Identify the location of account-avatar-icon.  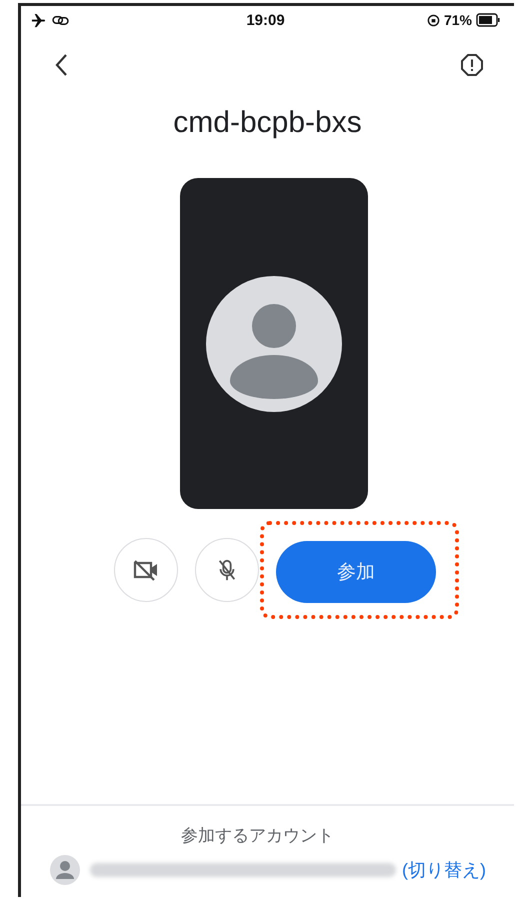
(65, 870).